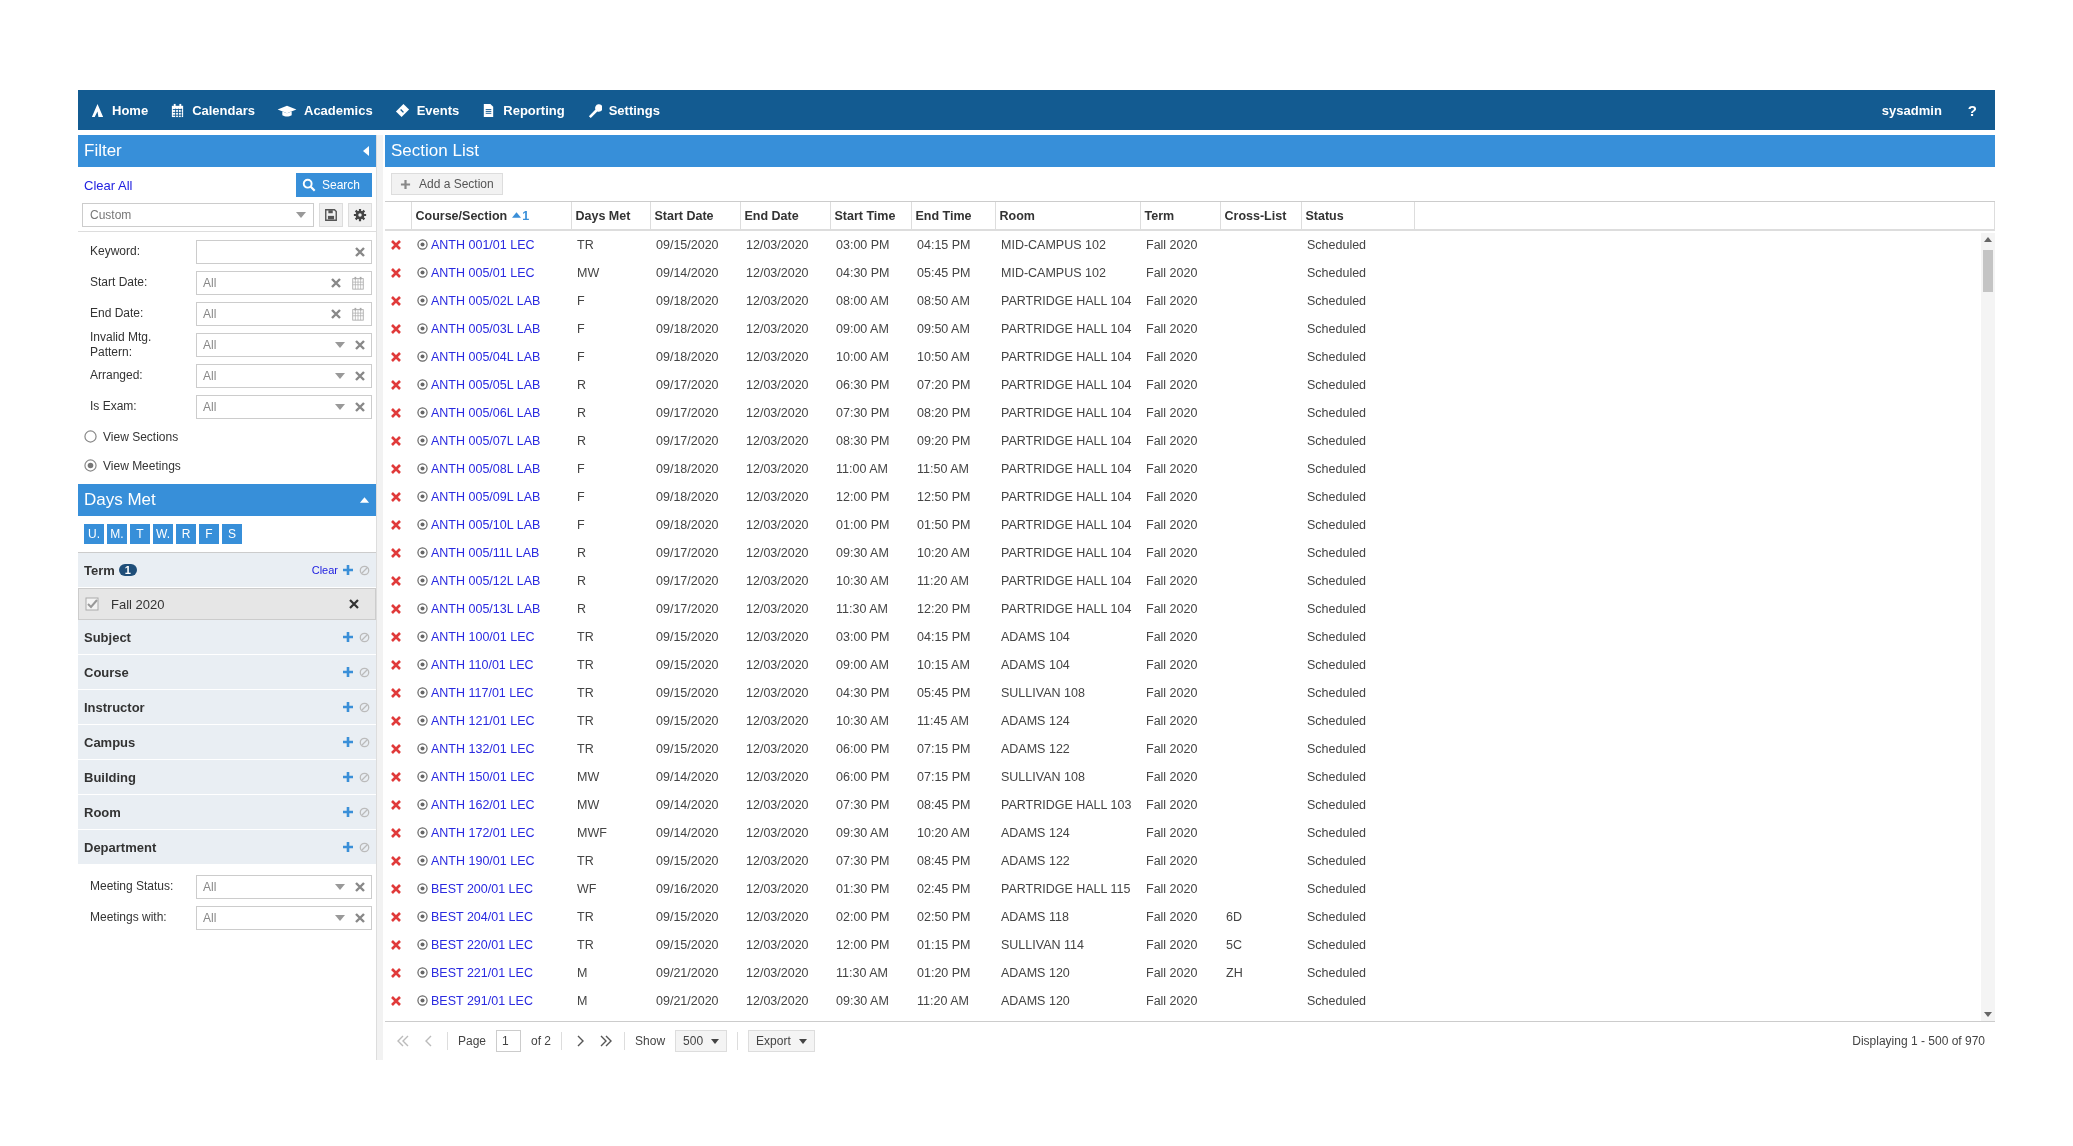  Describe the element at coordinates (486, 329) in the screenshot. I see `course-section-link: ANTH 005/03L LAB` at that location.